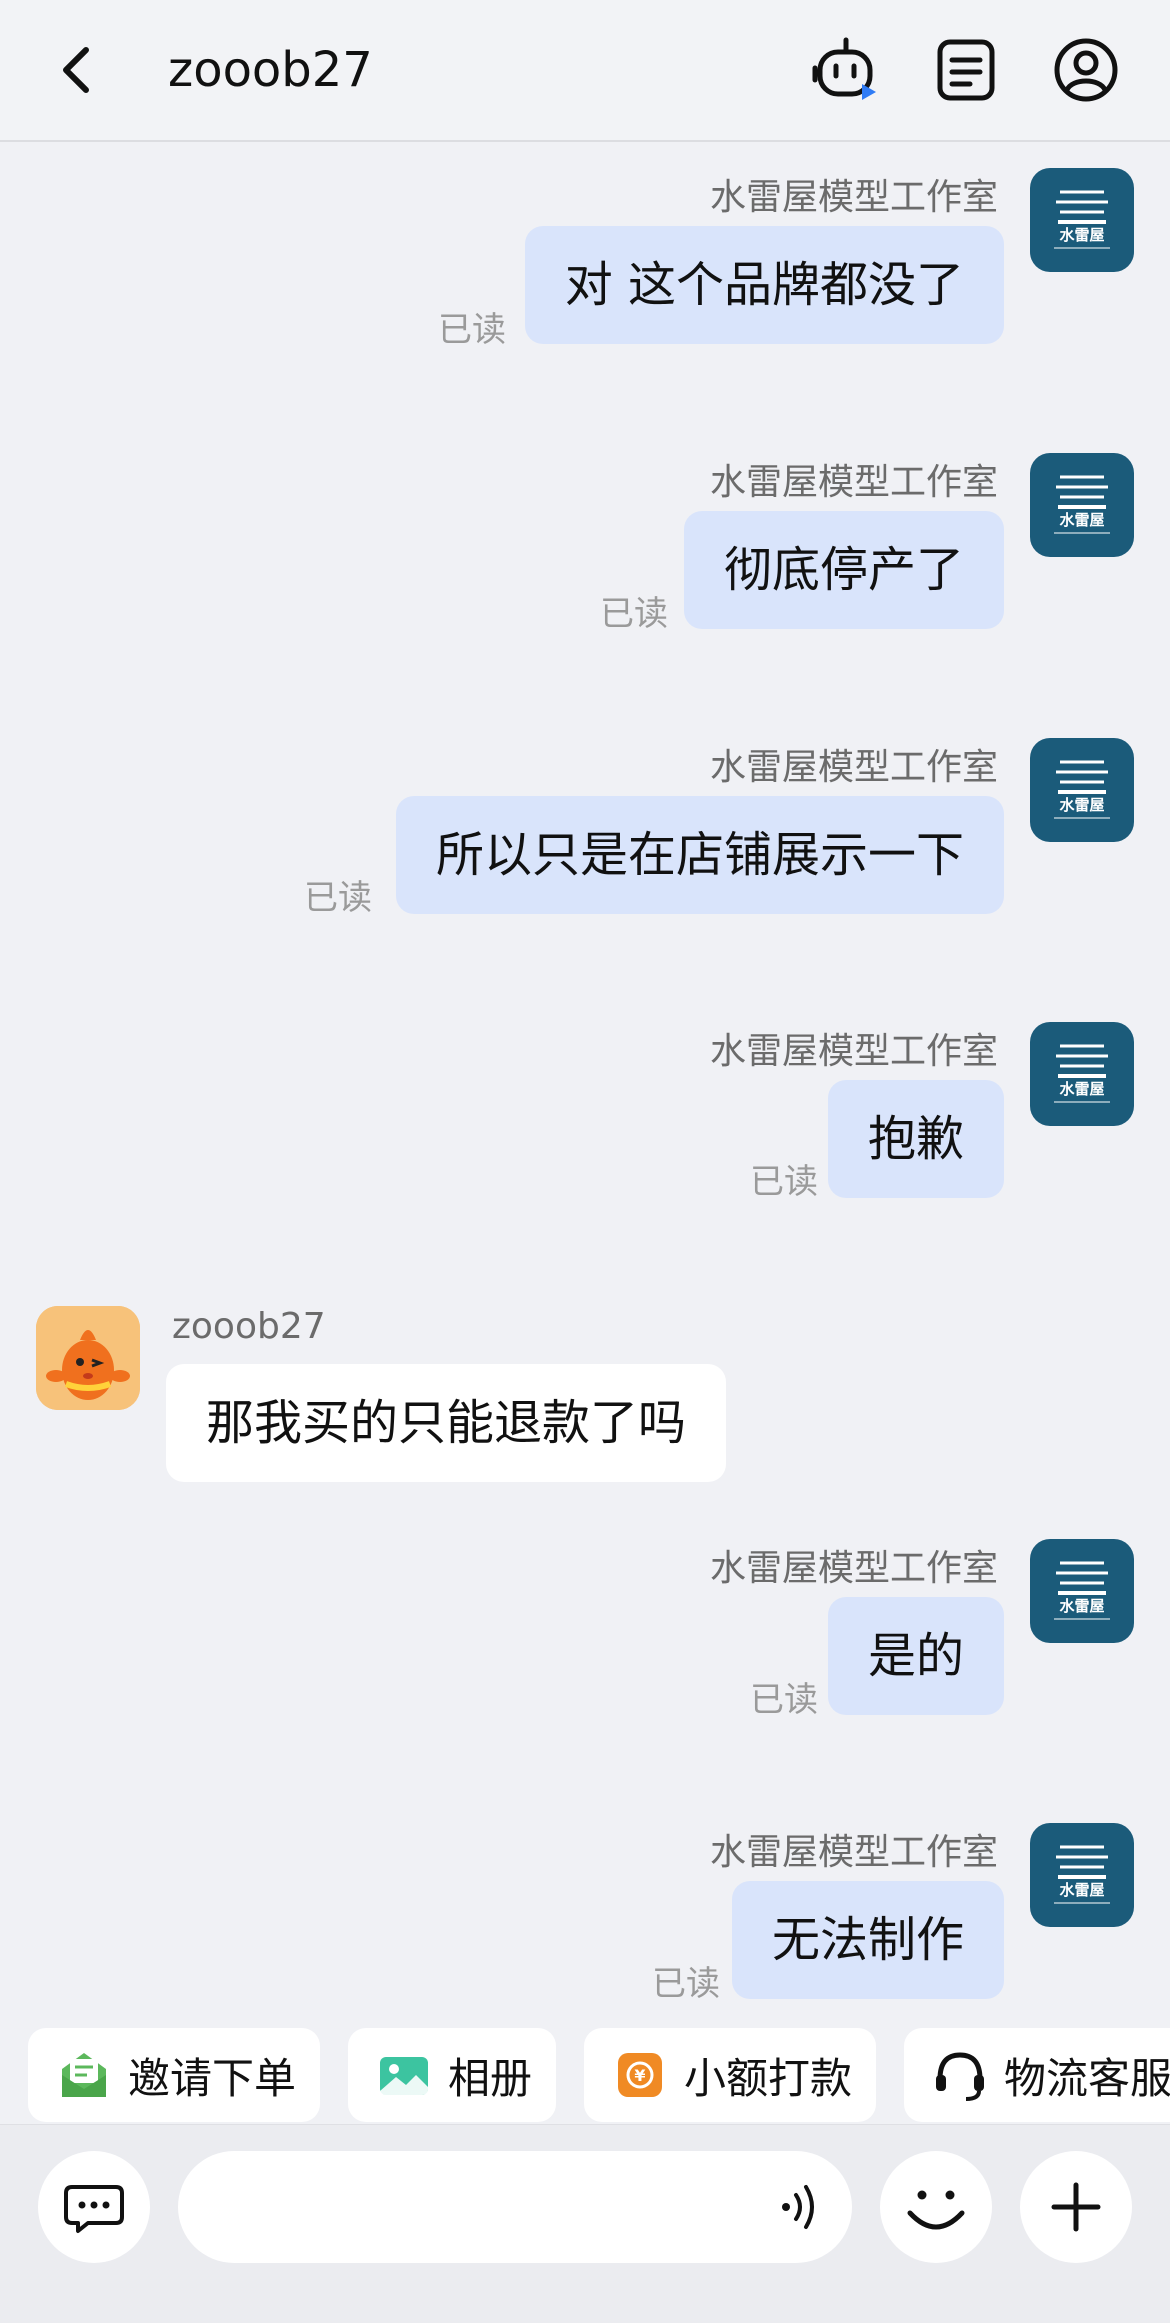  What do you see at coordinates (249, 1326) in the screenshot?
I see `sender-name: zooob27` at bounding box center [249, 1326].